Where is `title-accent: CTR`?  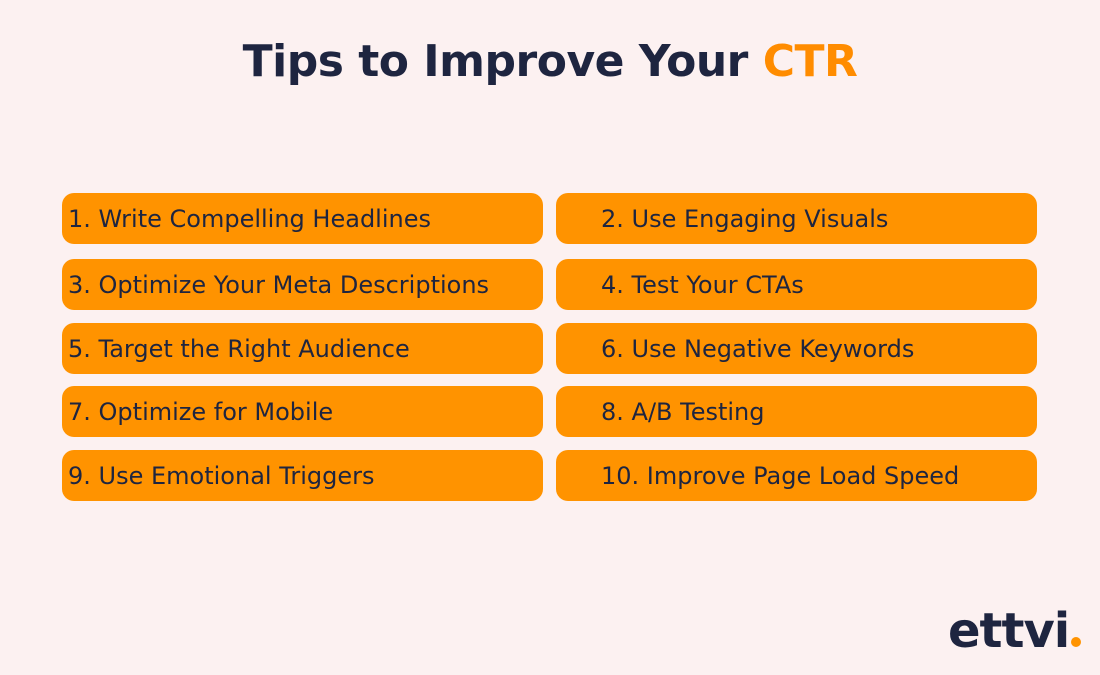
title-accent: CTR is located at coordinates (810, 61).